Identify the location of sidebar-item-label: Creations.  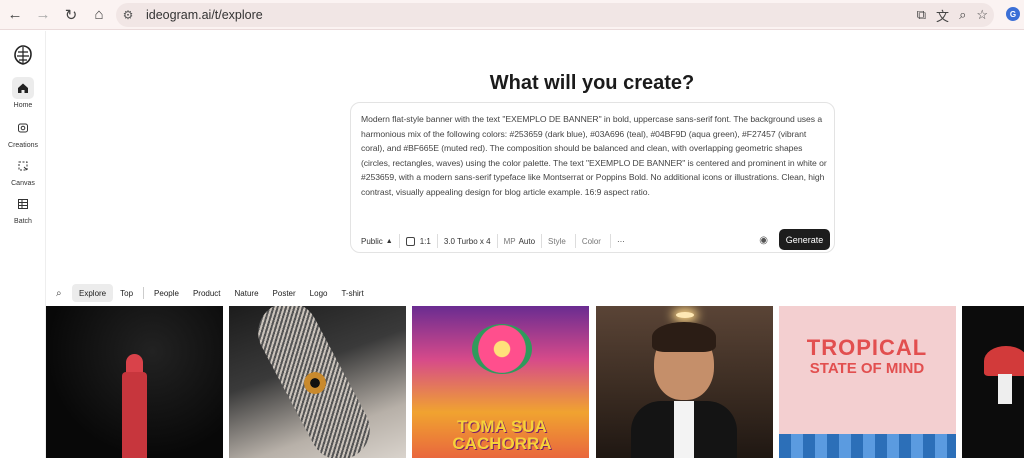
(23, 145).